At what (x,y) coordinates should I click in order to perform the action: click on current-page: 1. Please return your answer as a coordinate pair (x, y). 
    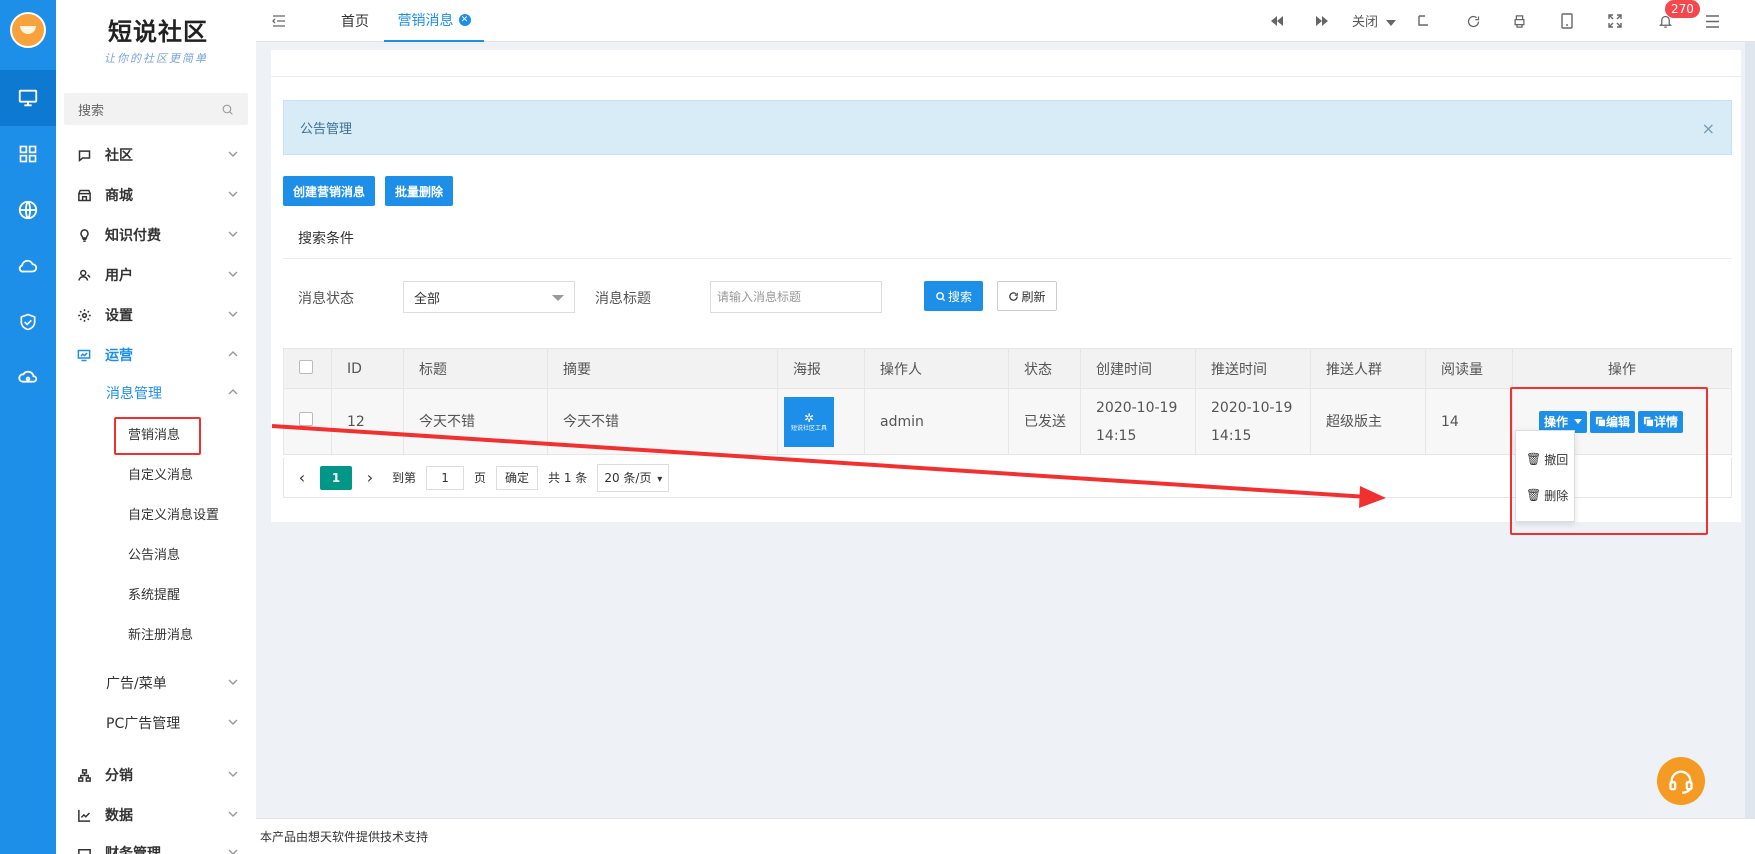
    Looking at the image, I should click on (336, 477).